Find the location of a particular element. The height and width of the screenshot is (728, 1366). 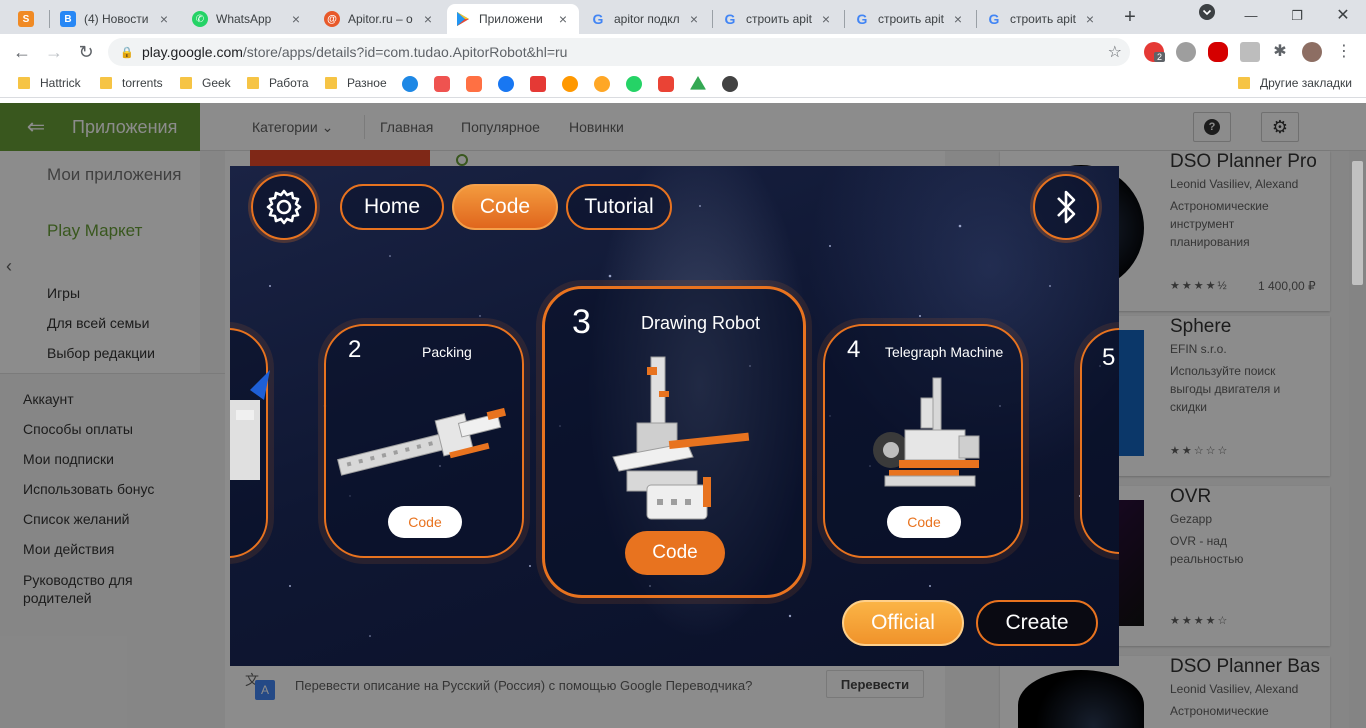

bookmark-label: Hattrick is located at coordinates (60, 83).